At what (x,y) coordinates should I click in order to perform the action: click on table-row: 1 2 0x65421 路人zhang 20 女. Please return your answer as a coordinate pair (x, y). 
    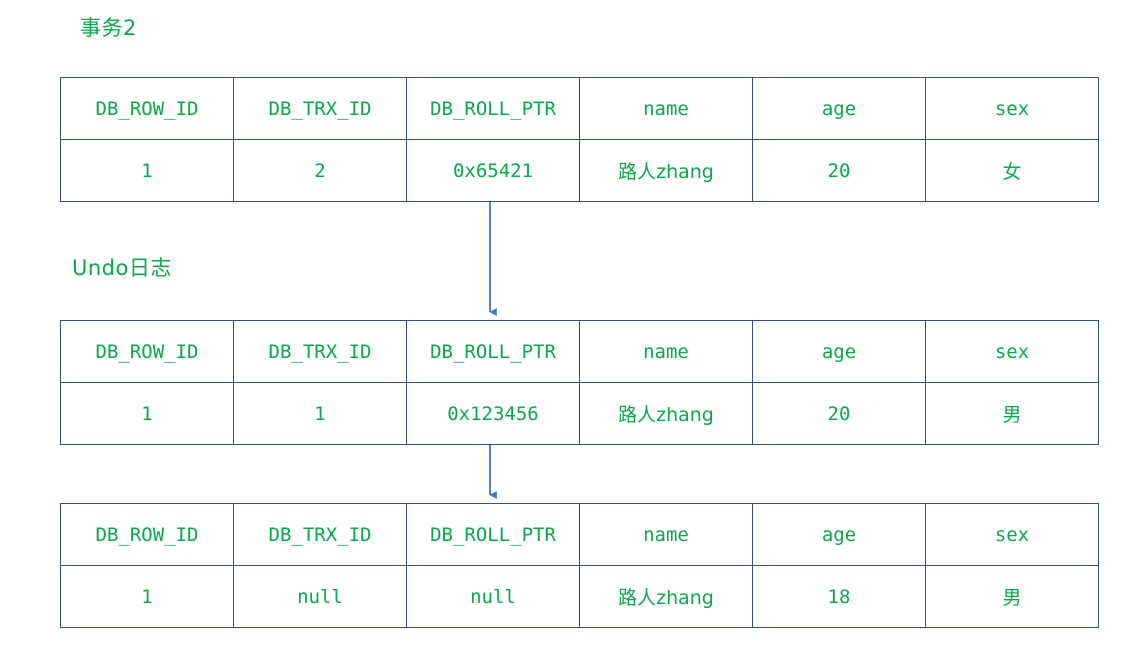
    Looking at the image, I should click on (579, 170).